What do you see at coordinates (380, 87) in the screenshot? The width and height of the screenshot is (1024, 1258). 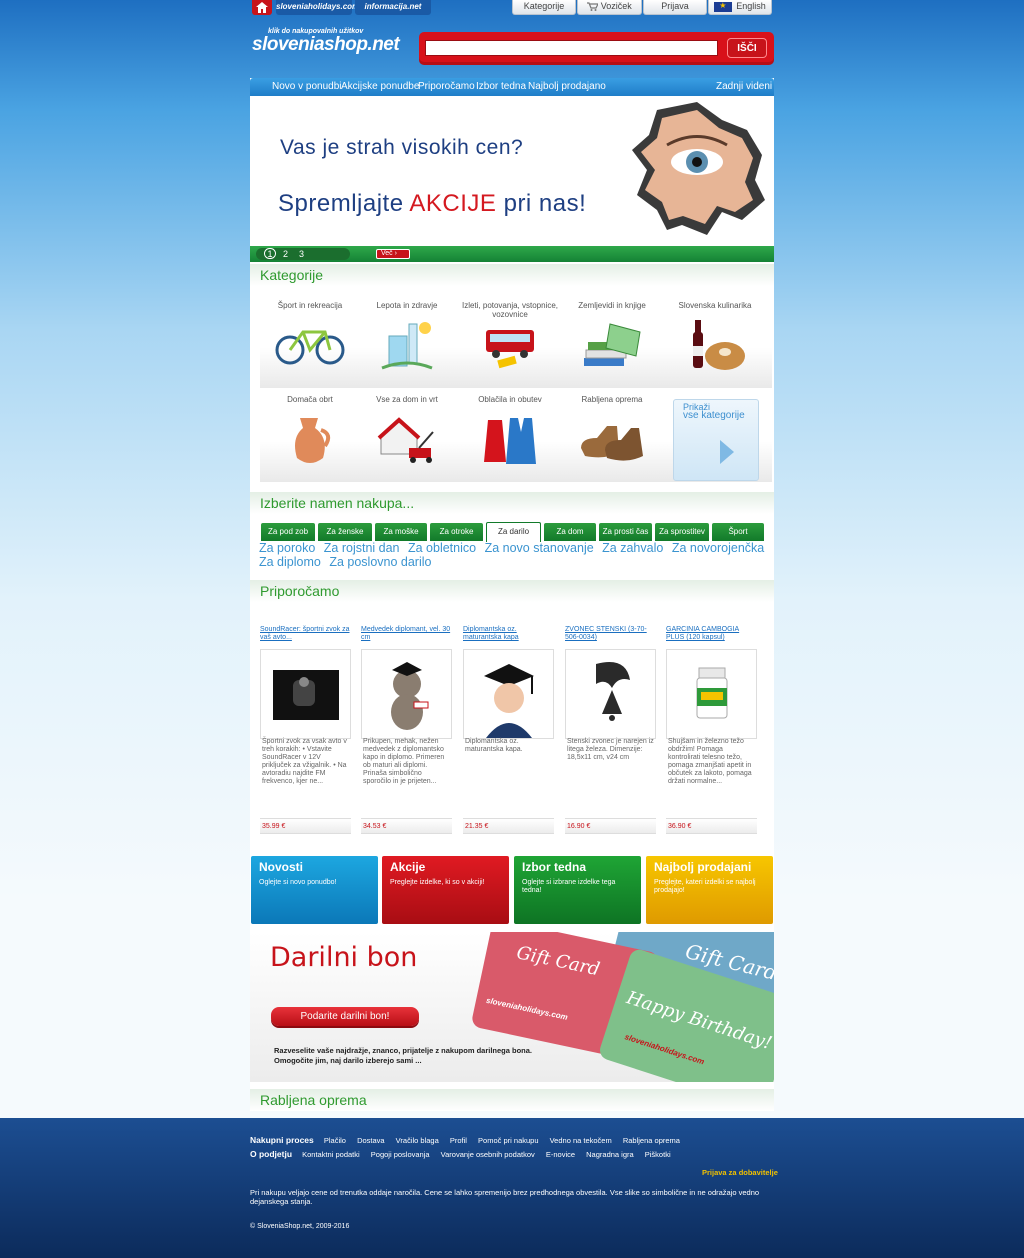 I see `nav-sales: Akcijske ponudbe` at bounding box center [380, 87].